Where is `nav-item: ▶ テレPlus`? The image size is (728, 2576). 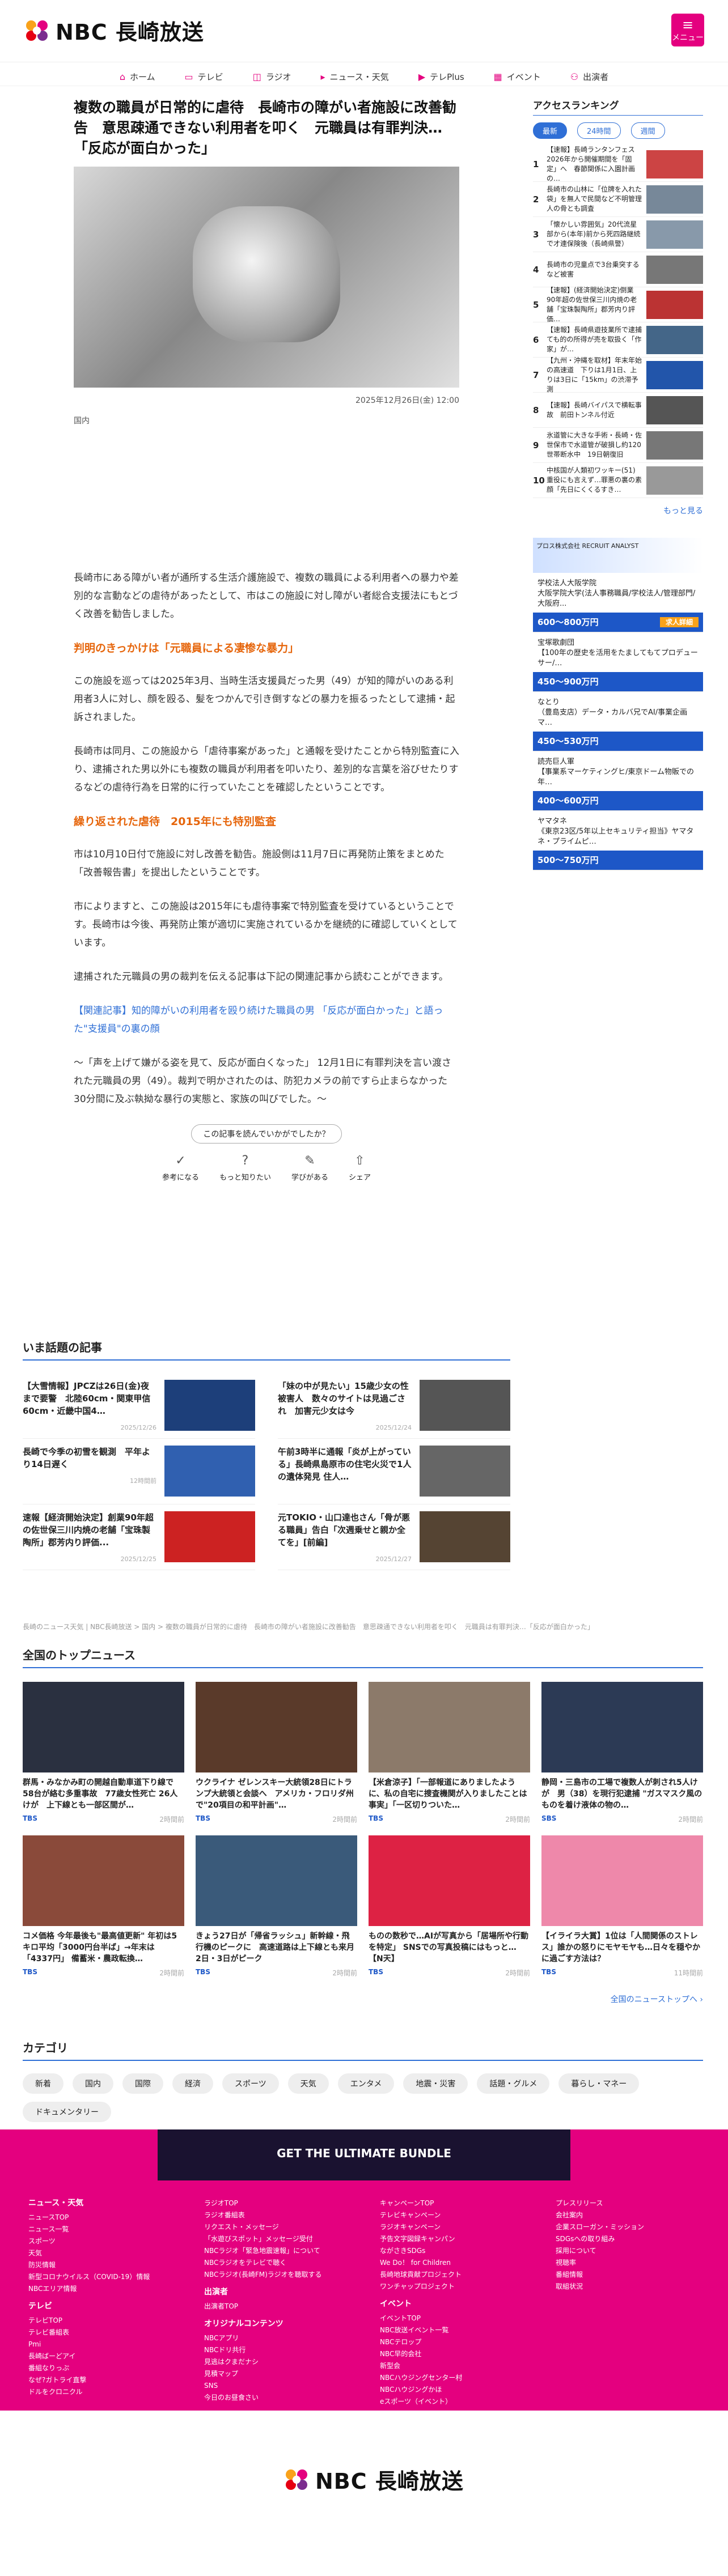
nav-item: ▶ テレPlus is located at coordinates (441, 77).